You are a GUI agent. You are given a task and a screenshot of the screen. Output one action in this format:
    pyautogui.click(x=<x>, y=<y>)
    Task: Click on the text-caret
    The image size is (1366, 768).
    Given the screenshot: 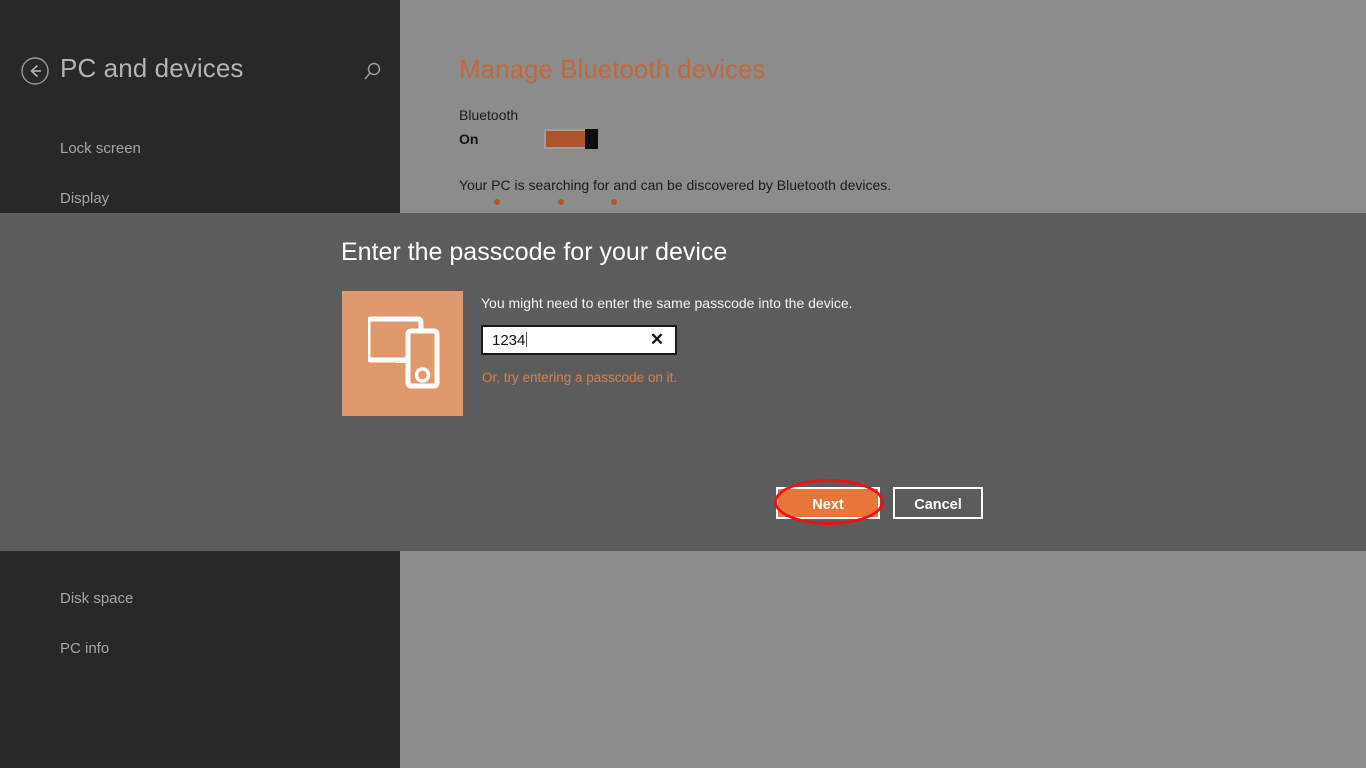 What is the action you would take?
    pyautogui.click(x=527, y=339)
    